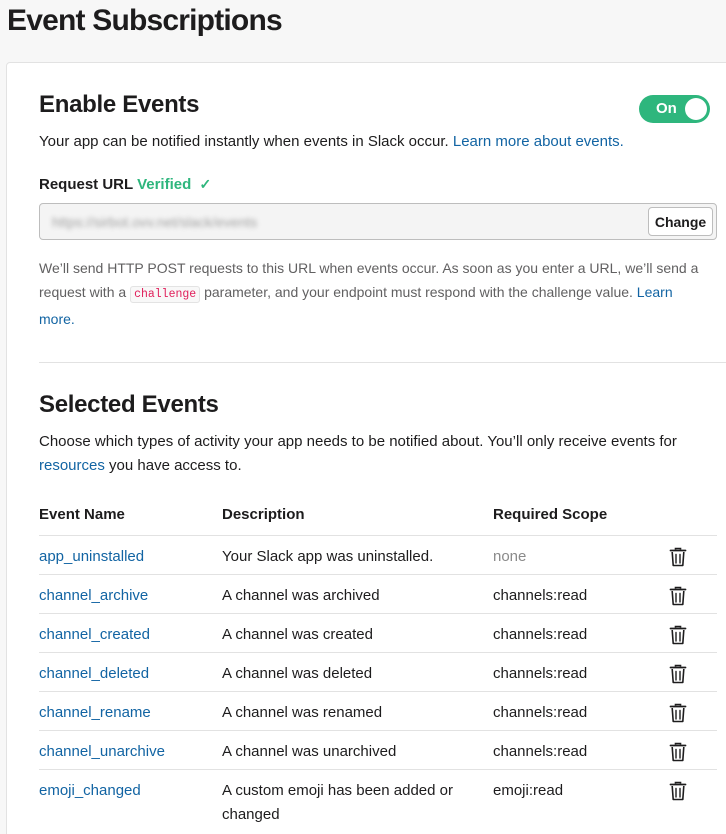 This screenshot has height=834, width=726. Describe the element at coordinates (297, 634) in the screenshot. I see `event-description: A channel was created` at that location.